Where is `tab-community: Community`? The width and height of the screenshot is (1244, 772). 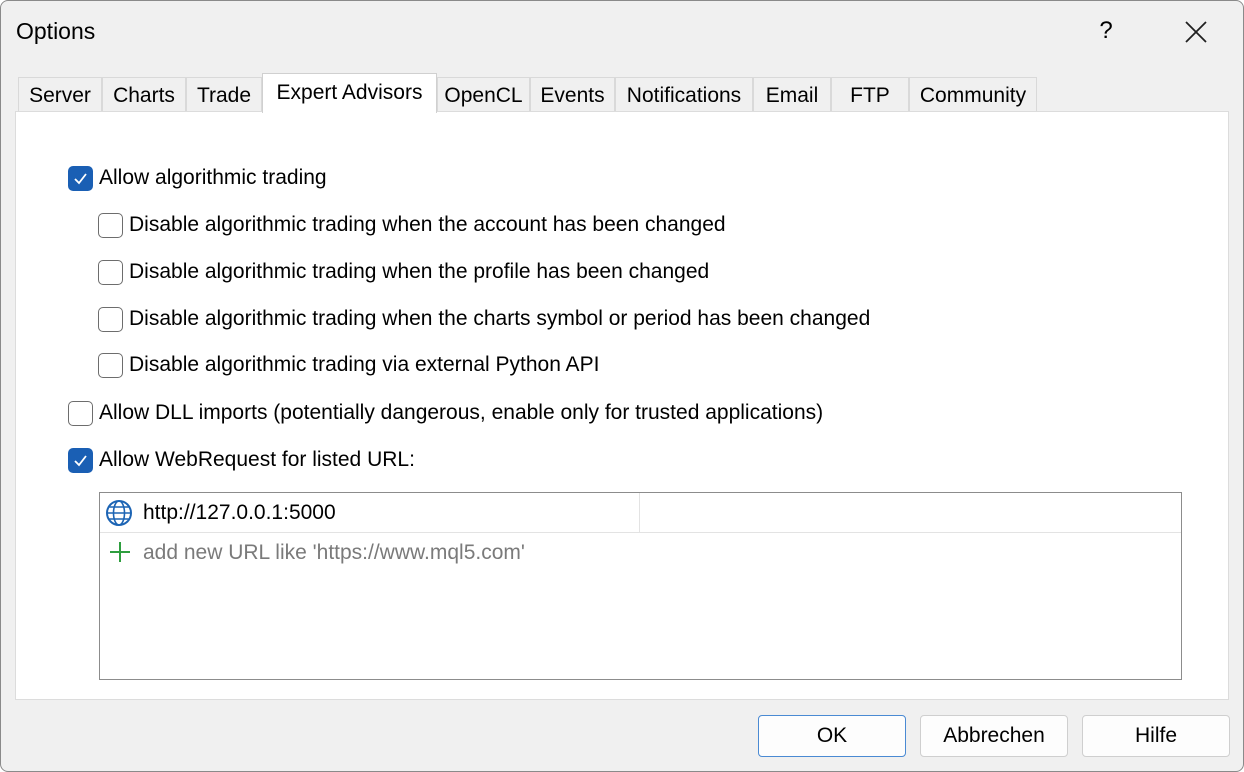 tab-community: Community is located at coordinates (973, 94).